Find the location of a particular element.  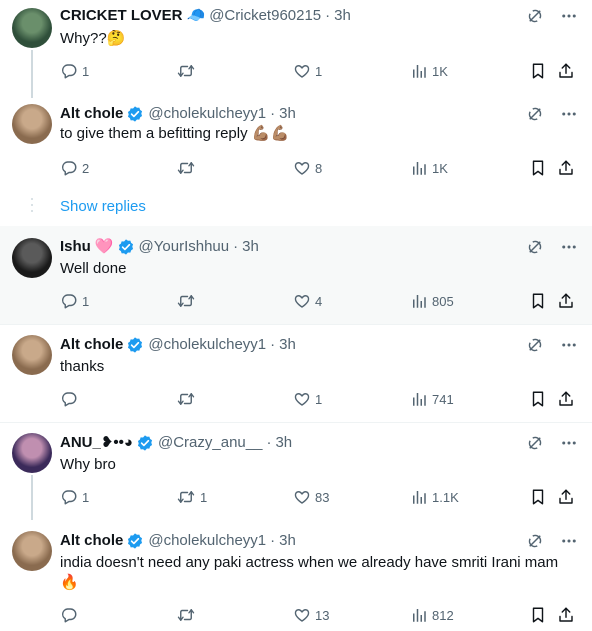

show-replies-link: Show replies is located at coordinates (103, 206).